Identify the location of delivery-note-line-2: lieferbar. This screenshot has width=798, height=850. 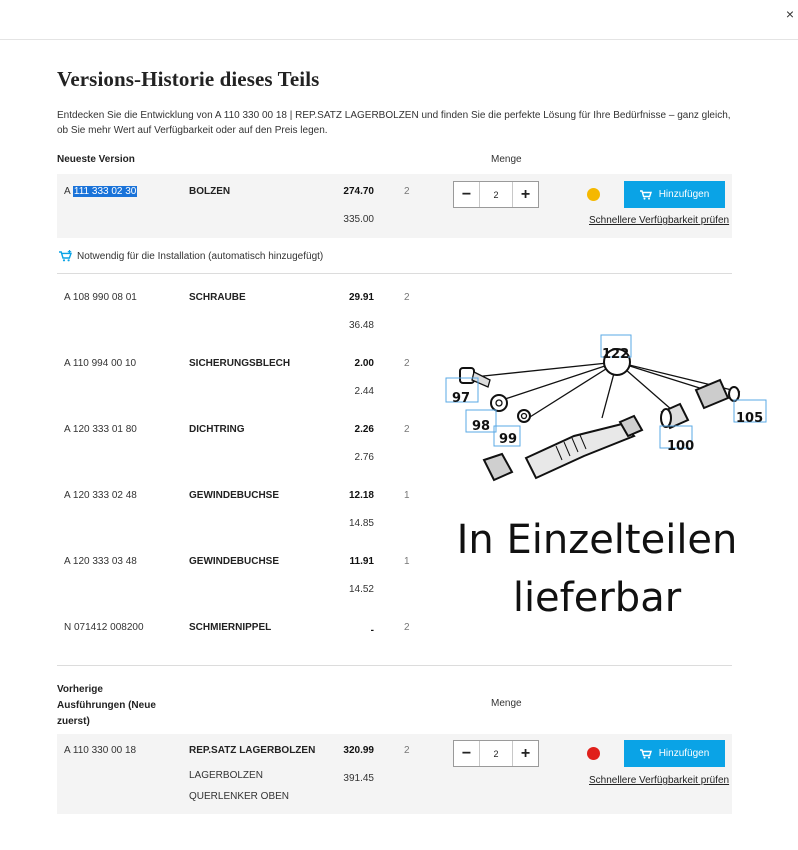
(597, 598).